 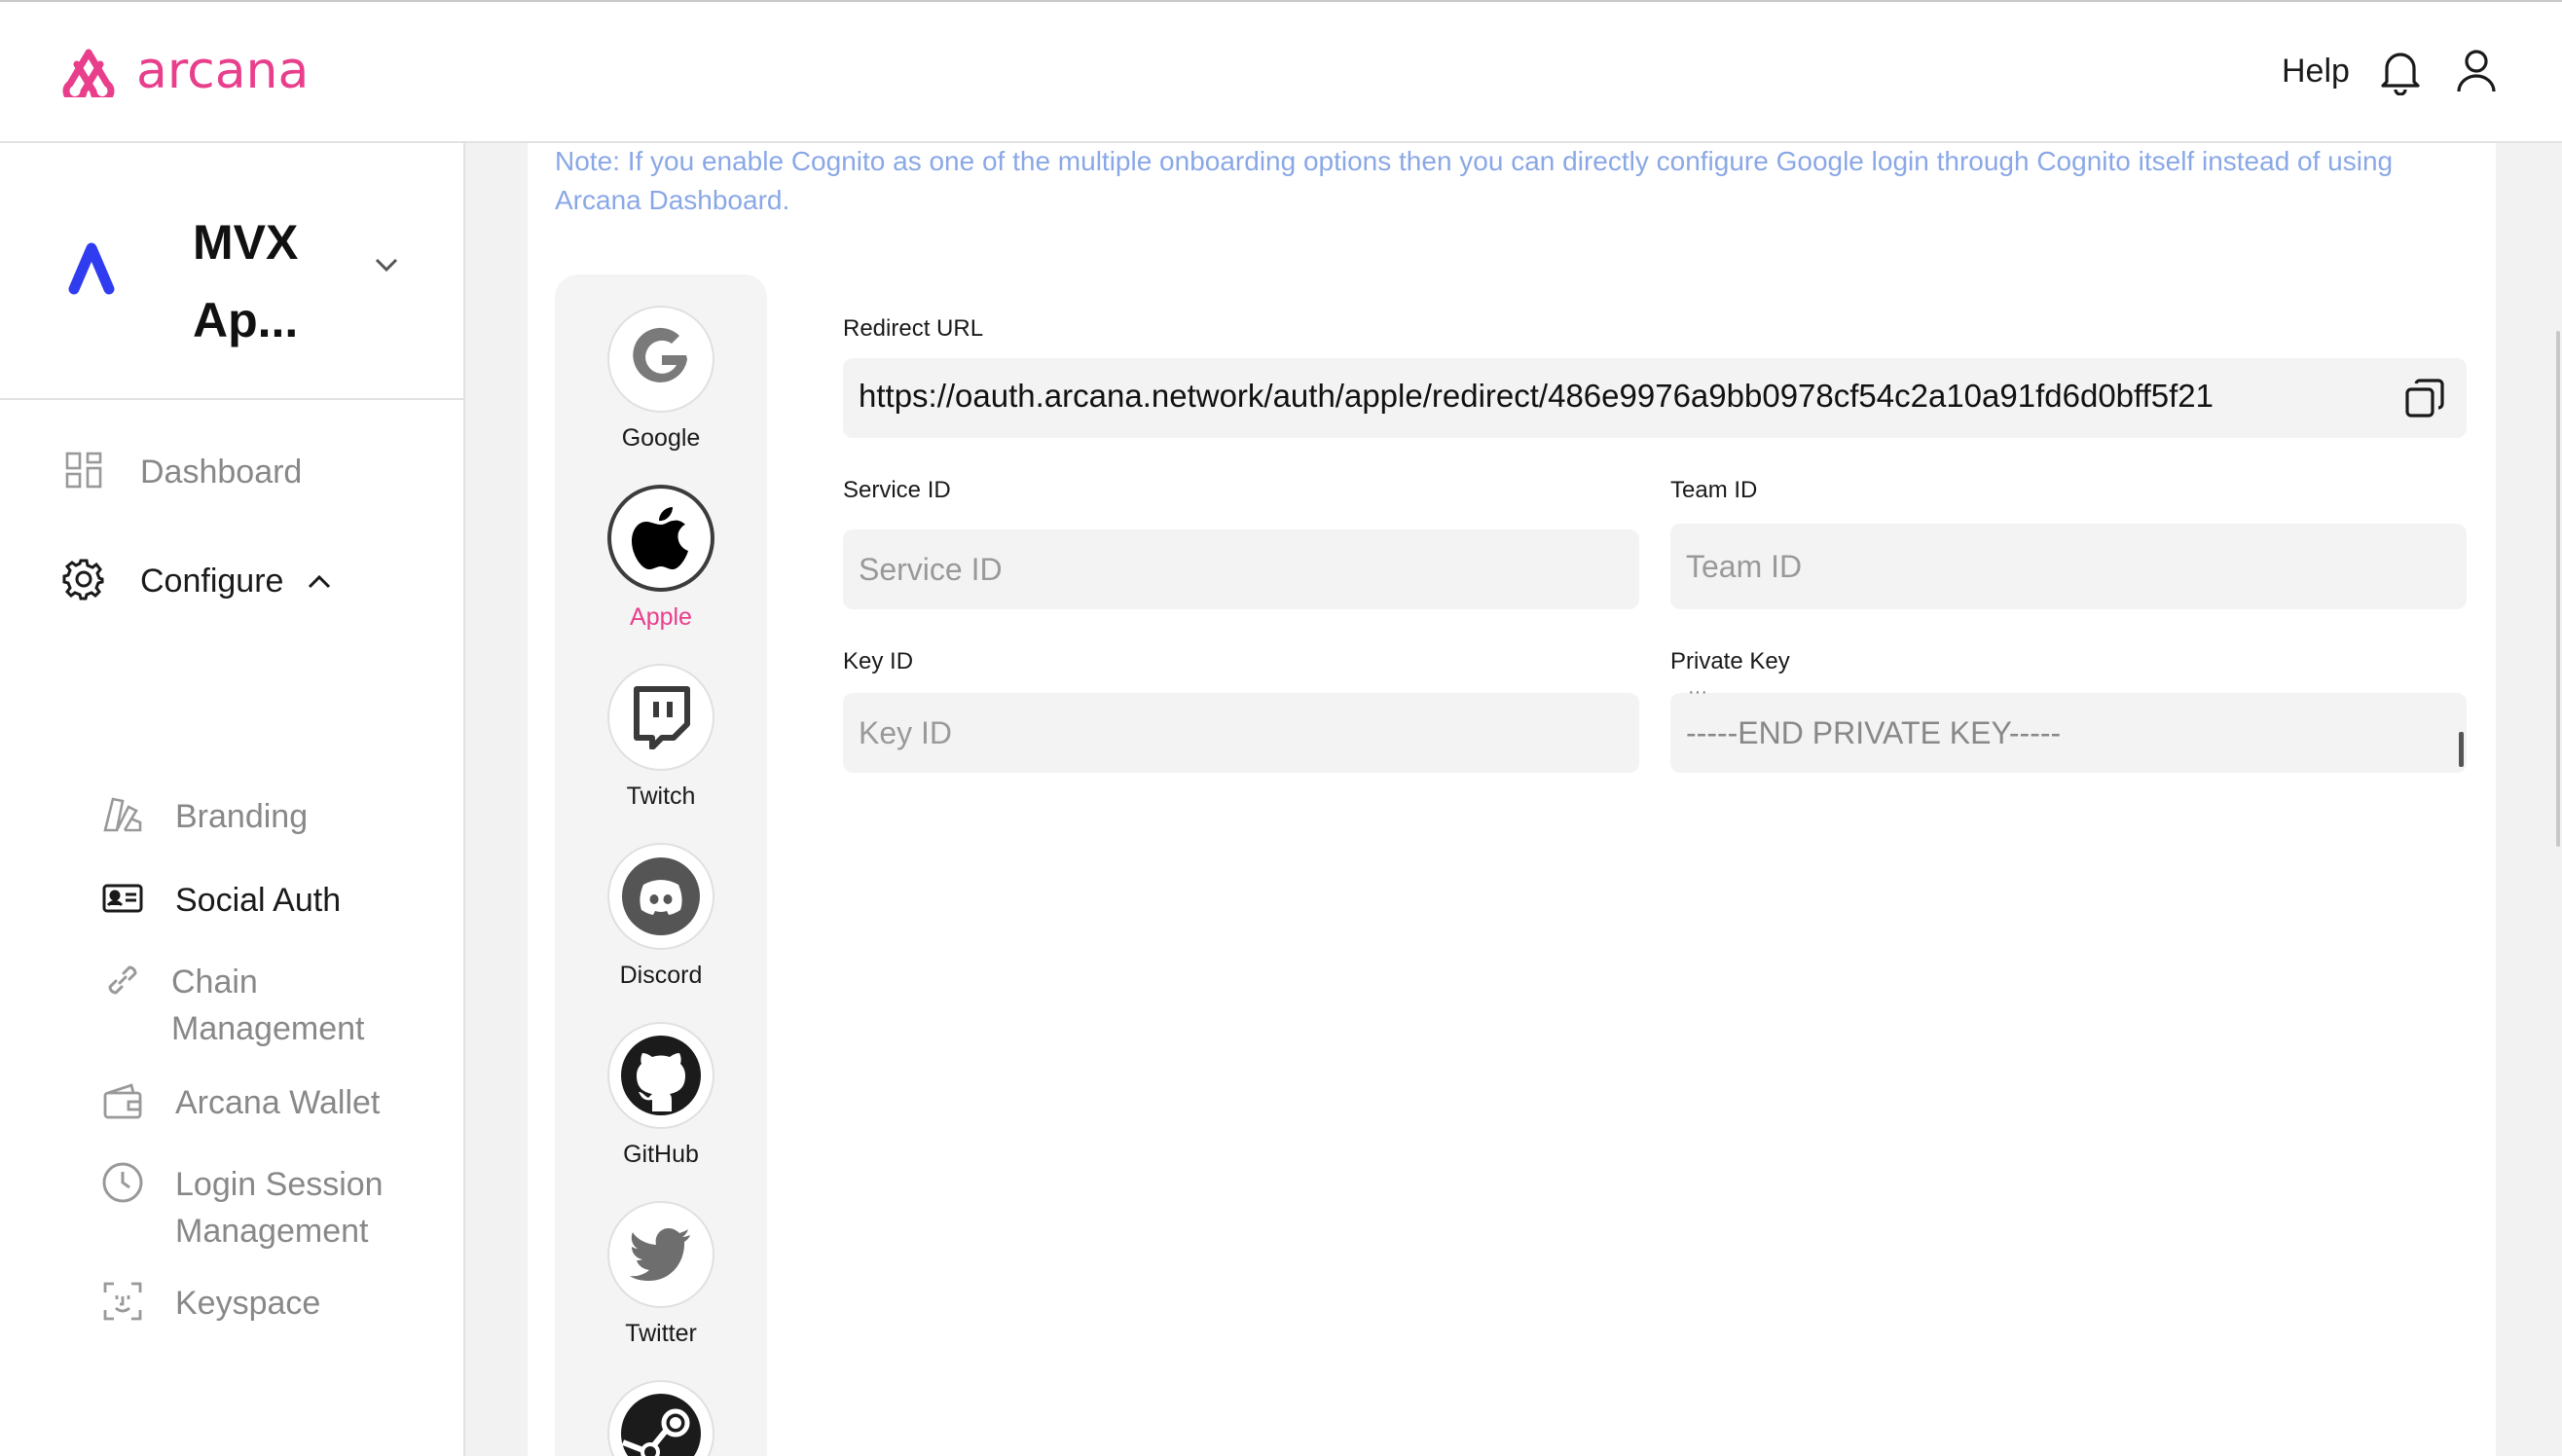 I want to click on provider-label: Apple, so click(x=661, y=617).